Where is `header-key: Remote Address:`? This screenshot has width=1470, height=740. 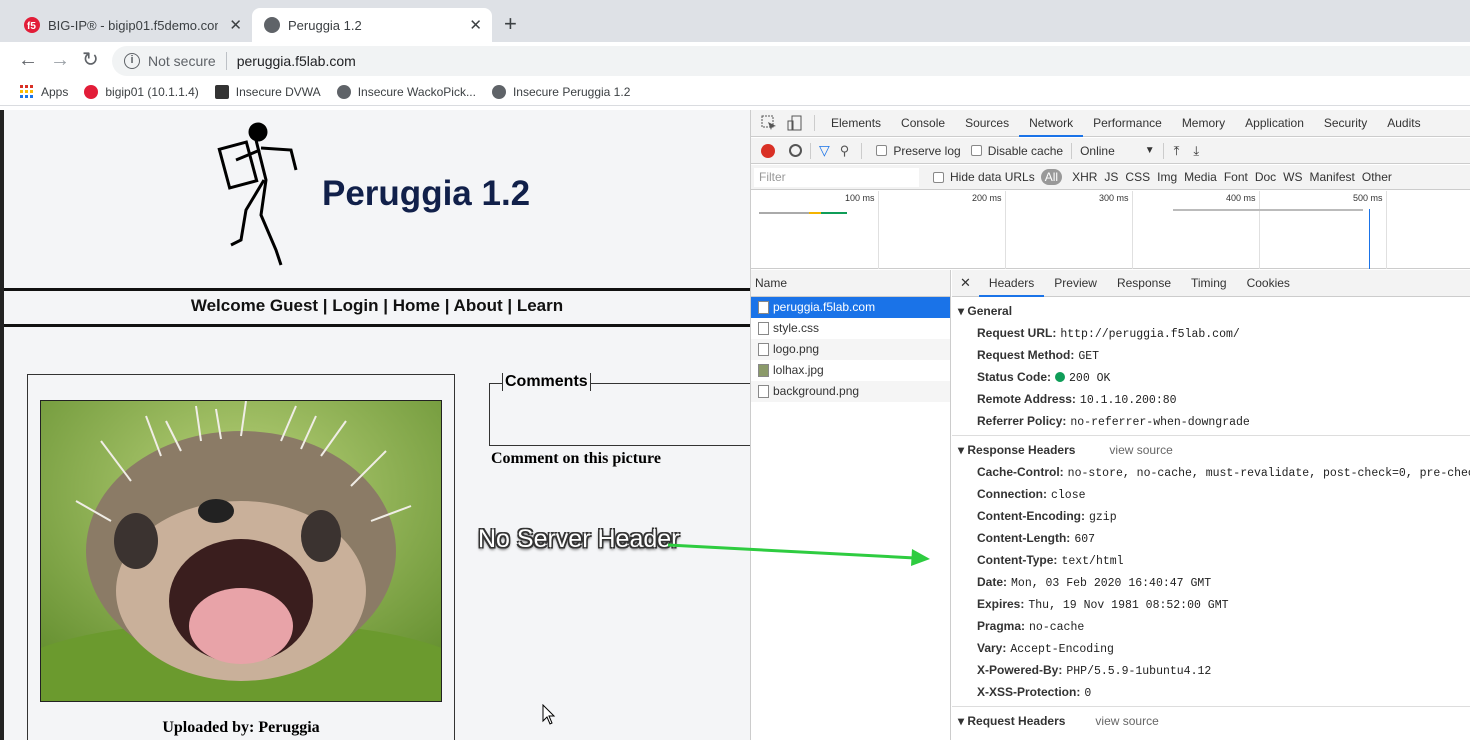
header-key: Remote Address: is located at coordinates (1026, 399).